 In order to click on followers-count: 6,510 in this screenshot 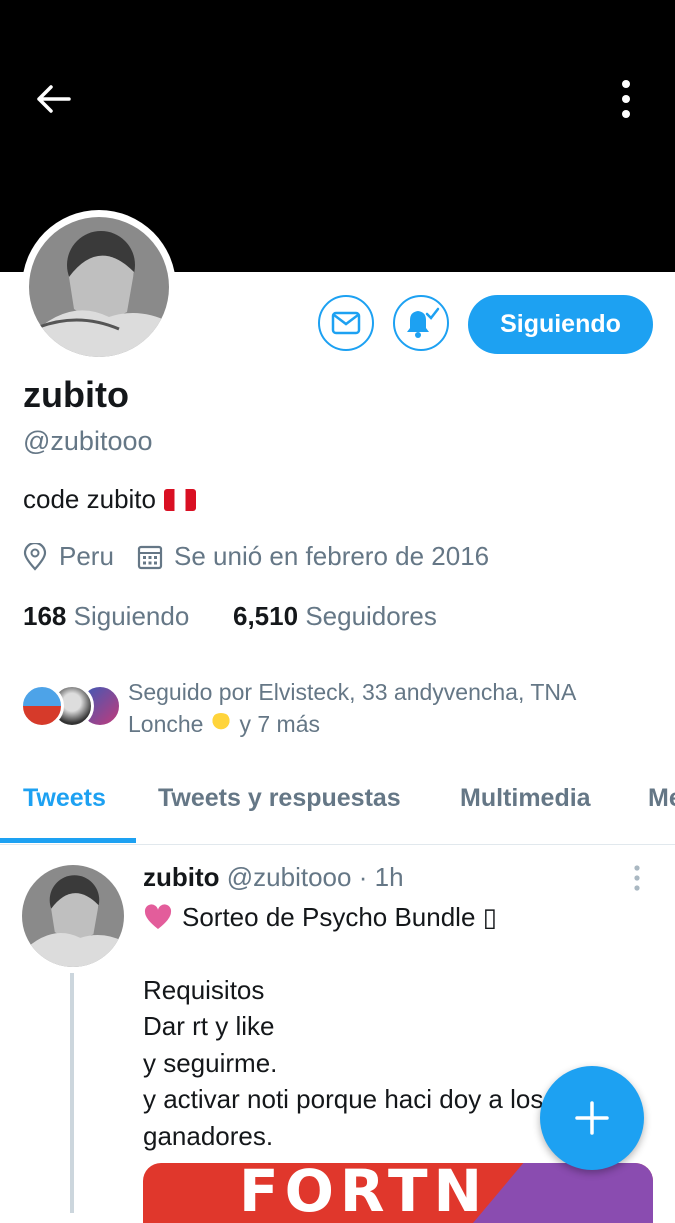, I will do `click(266, 616)`.